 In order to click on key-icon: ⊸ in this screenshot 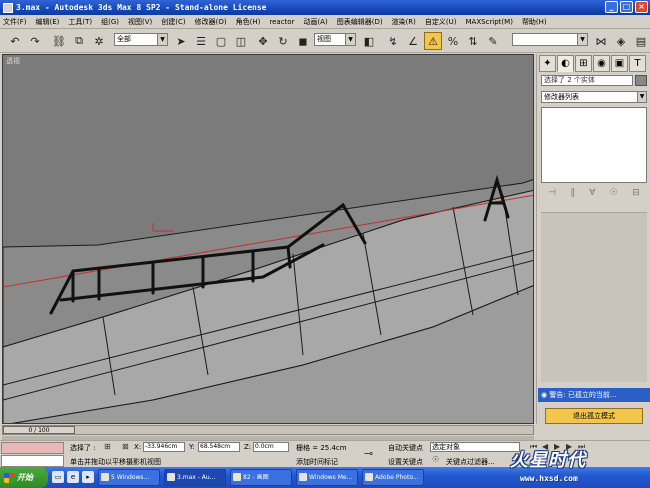, I will do `click(368, 453)`.